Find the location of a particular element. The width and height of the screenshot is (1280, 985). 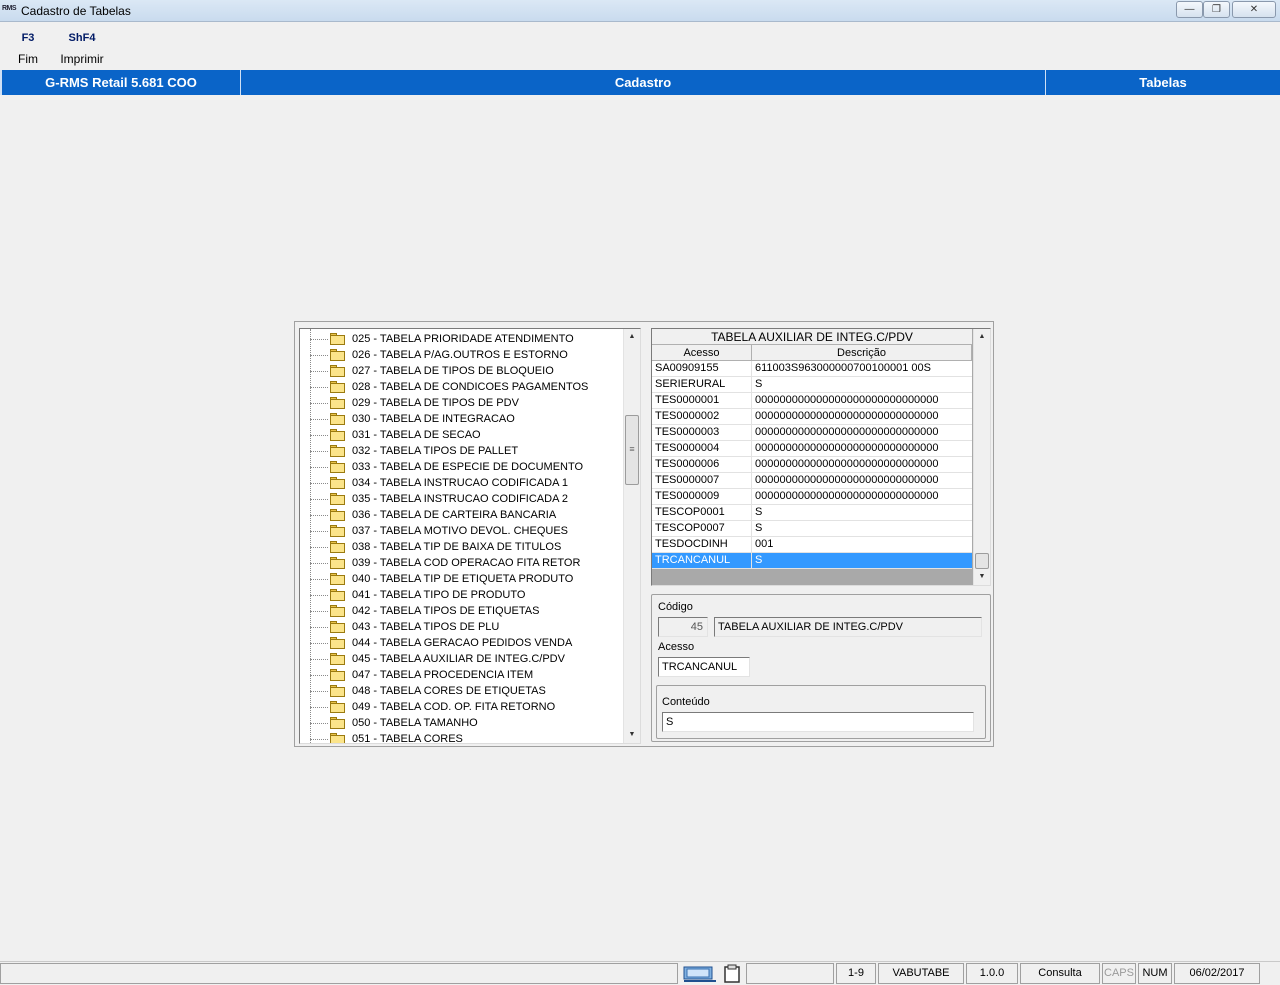

close-button: ✕ is located at coordinates (1254, 9).